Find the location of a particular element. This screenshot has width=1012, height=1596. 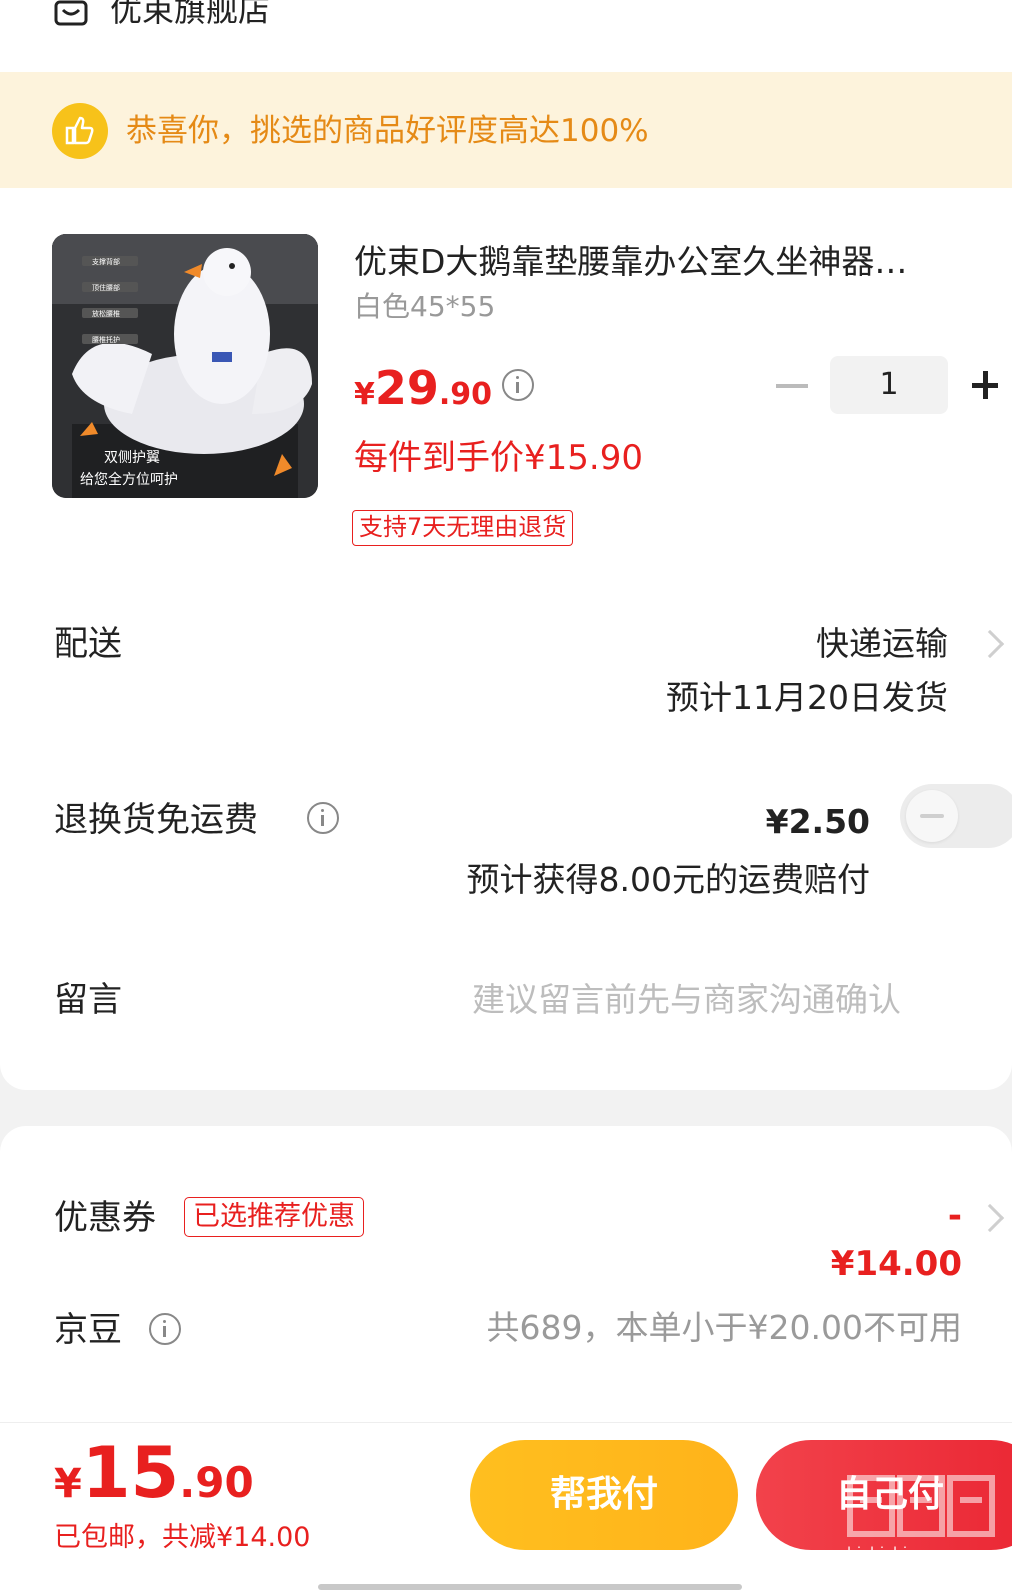

total-decimal: .90 is located at coordinates (216, 1482).